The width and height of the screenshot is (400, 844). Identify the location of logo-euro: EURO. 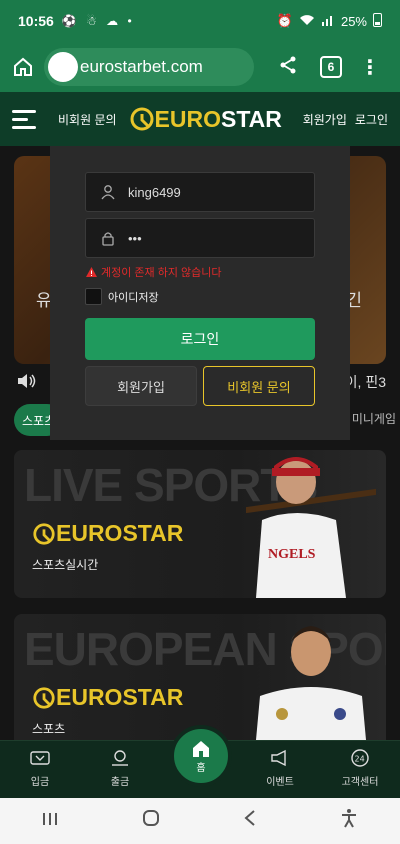
(187, 118).